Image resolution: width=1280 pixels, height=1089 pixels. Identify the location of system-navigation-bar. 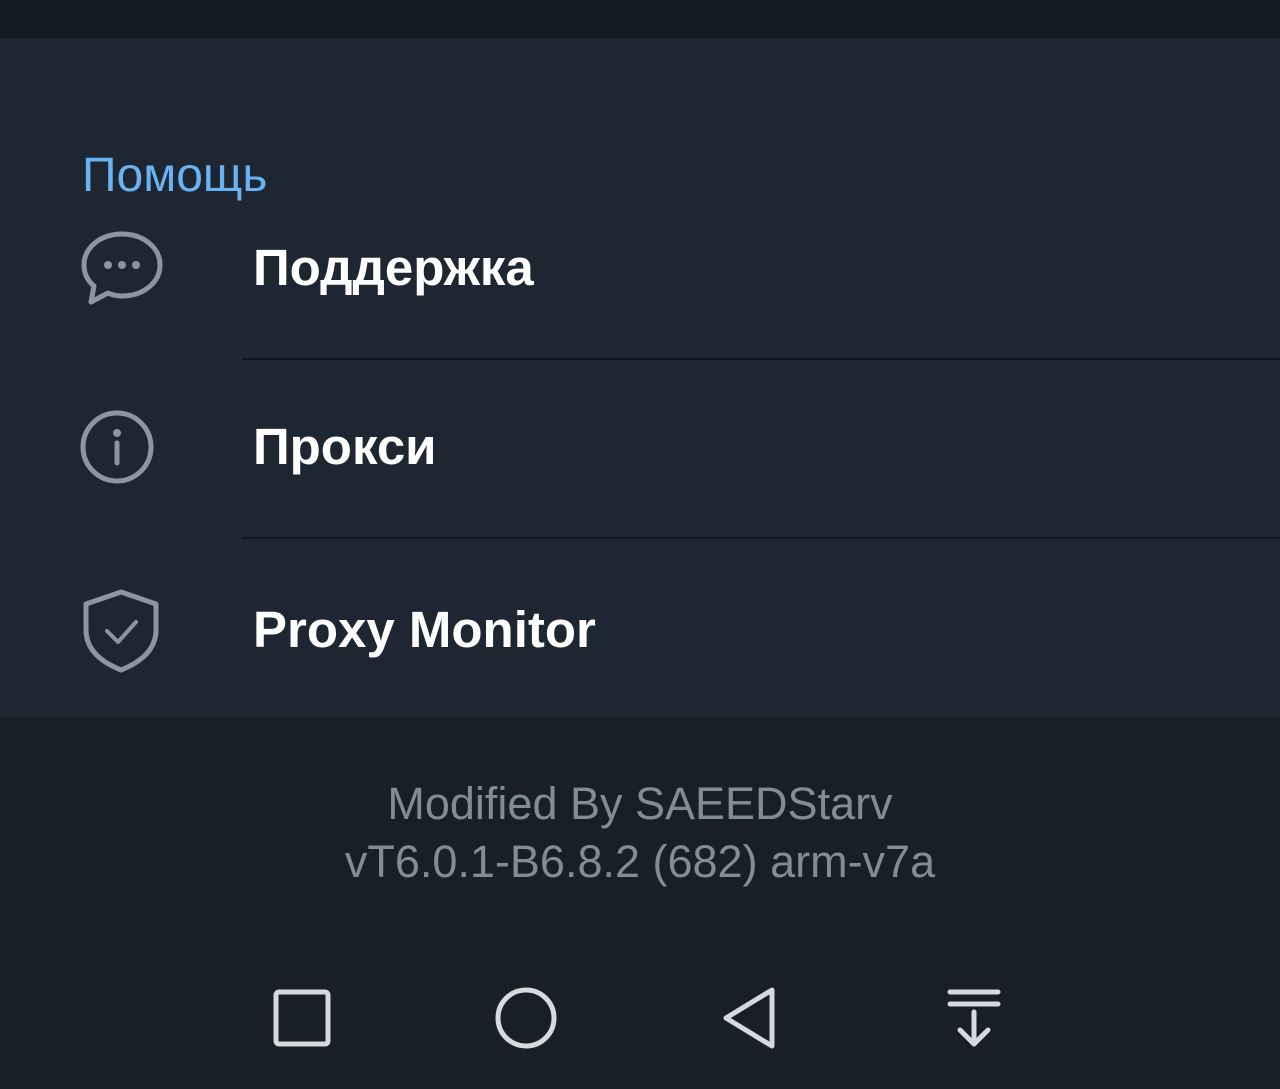
(640, 1019).